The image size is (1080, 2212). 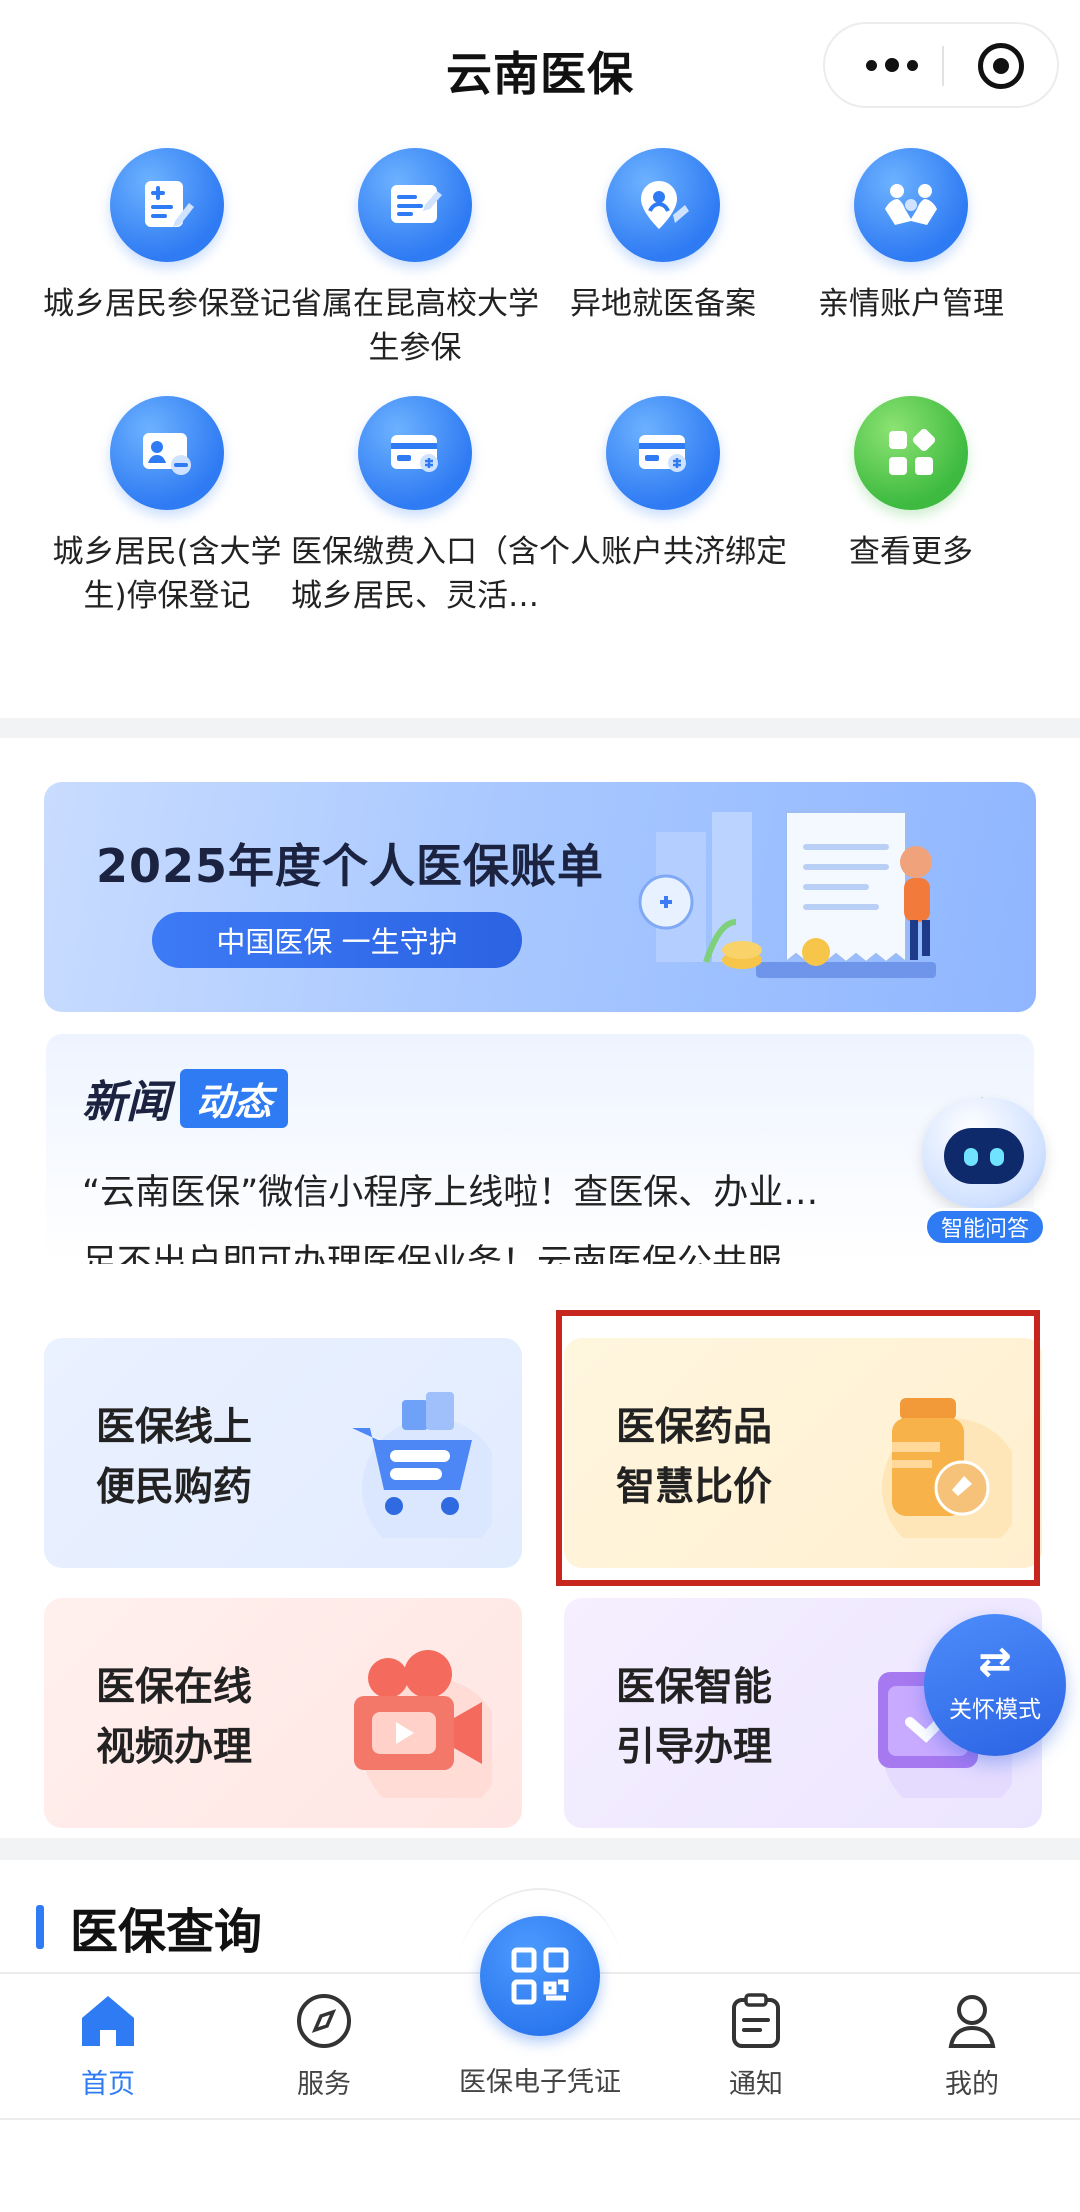 What do you see at coordinates (40, 1927) in the screenshot?
I see `section-accent-bar` at bounding box center [40, 1927].